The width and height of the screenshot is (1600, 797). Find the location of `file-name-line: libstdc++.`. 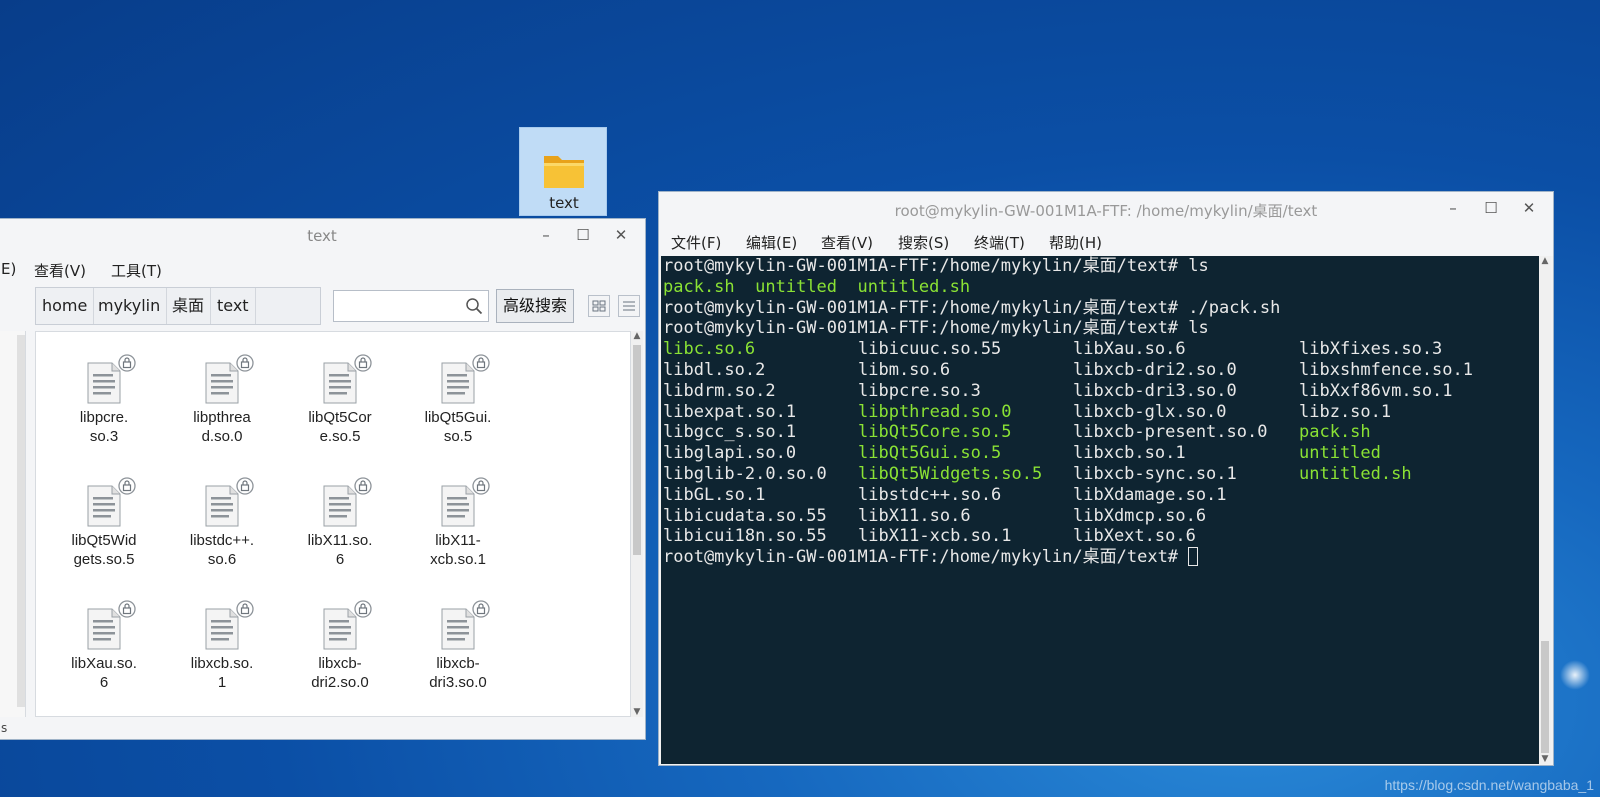

file-name-line: libstdc++. is located at coordinates (222, 540).